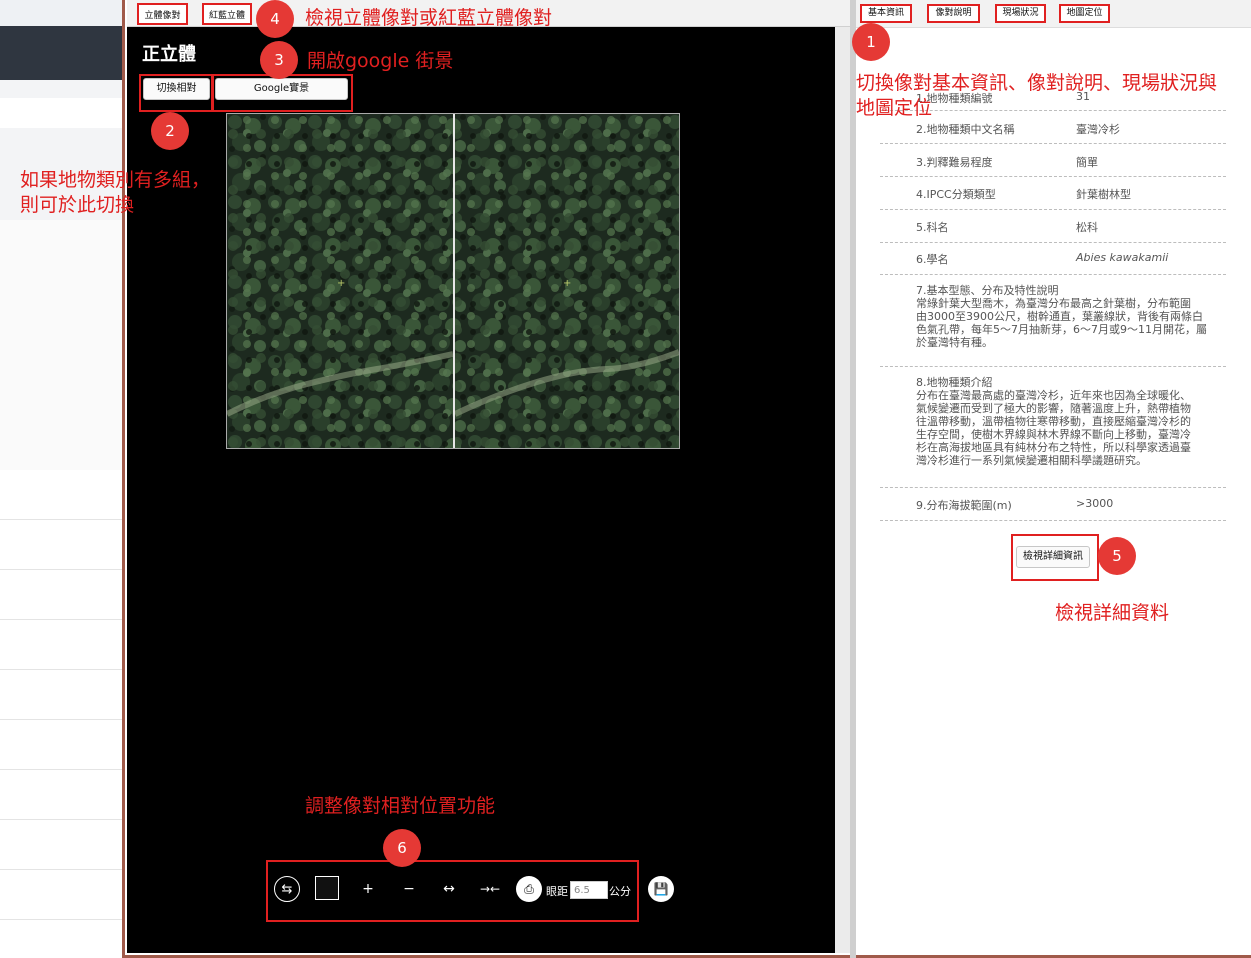 This screenshot has width=1251, height=958. What do you see at coordinates (954, 382) in the screenshot?
I see `introduction-title: 8.地物種類介紹` at bounding box center [954, 382].